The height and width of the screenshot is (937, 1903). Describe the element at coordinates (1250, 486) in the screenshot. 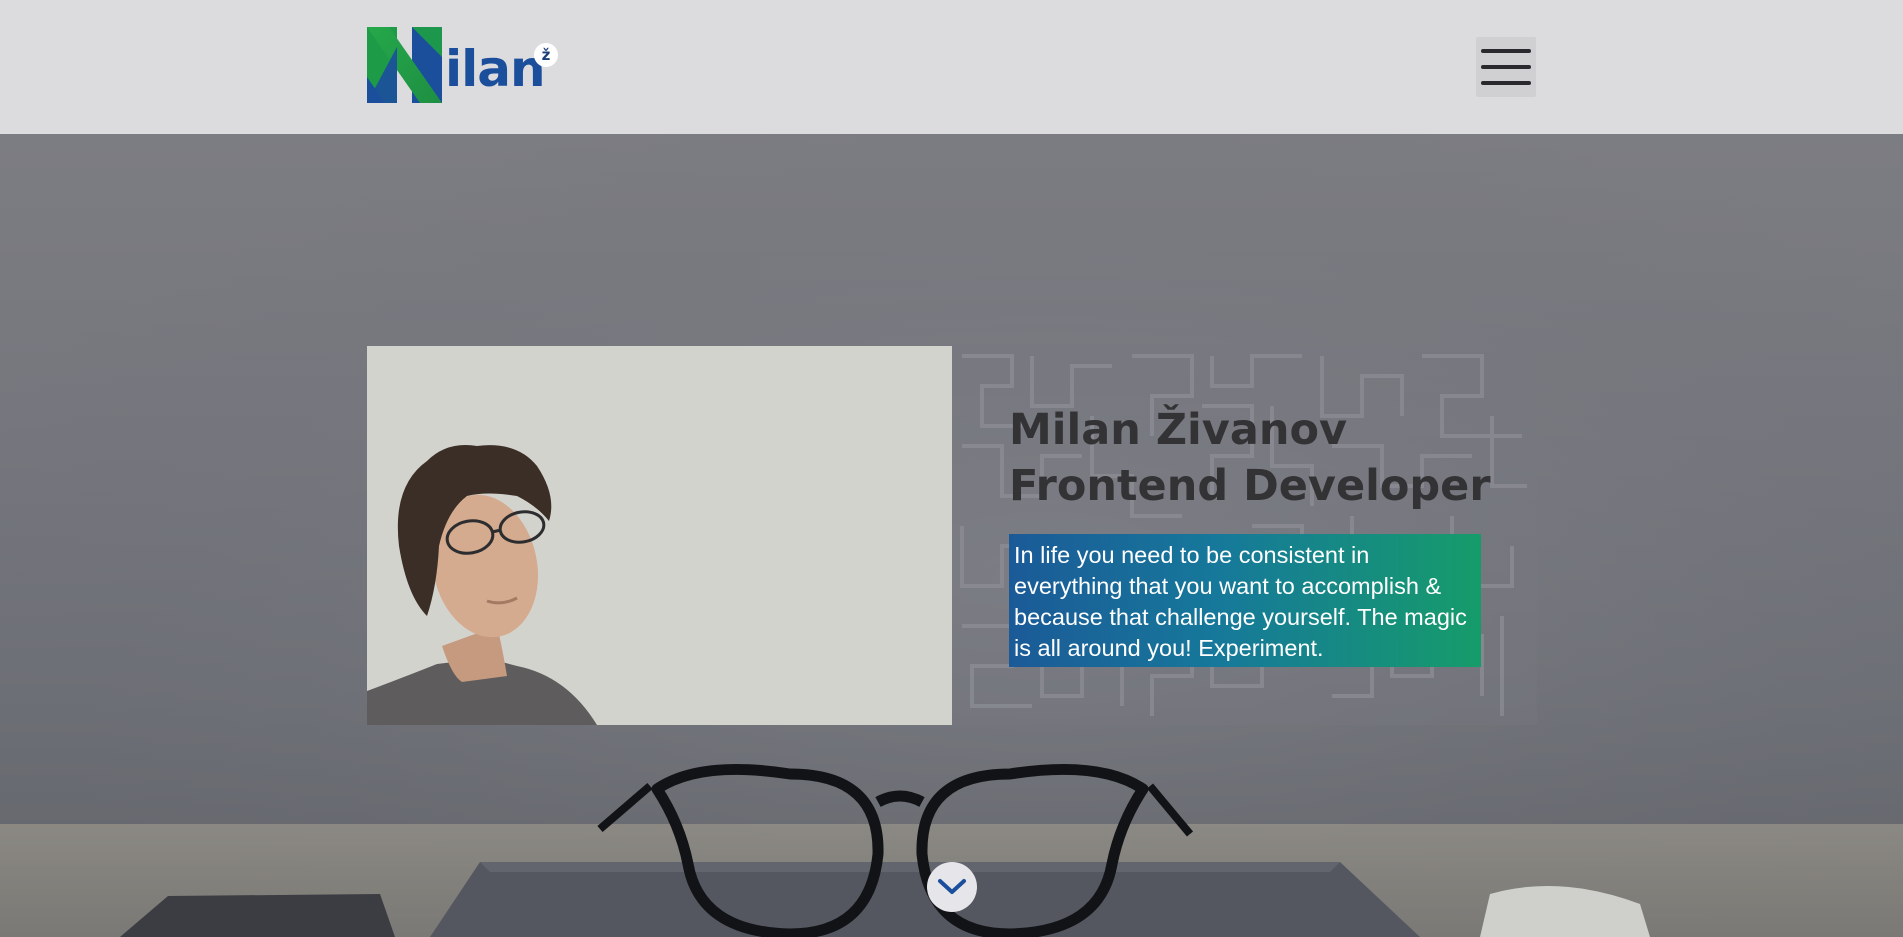

I see `hero-role: Frontend Developer` at that location.